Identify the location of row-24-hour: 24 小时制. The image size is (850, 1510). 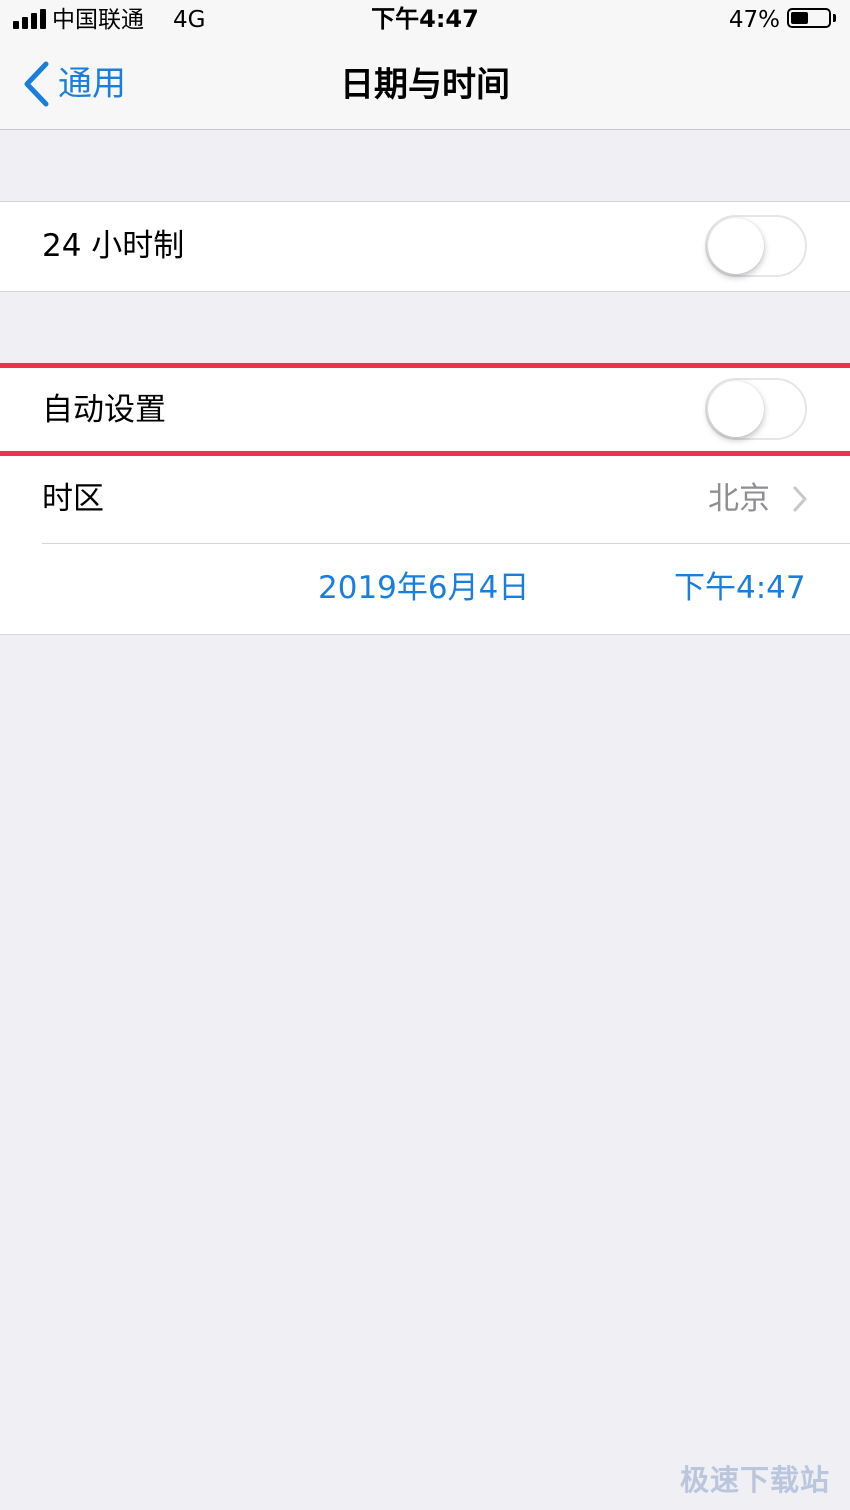
(425, 246).